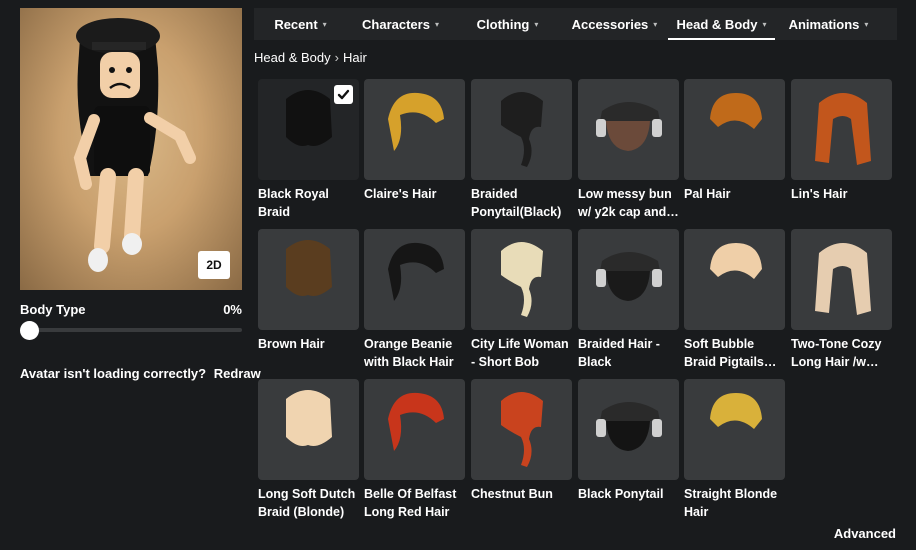 This screenshot has height=550, width=916. What do you see at coordinates (292, 57) in the screenshot?
I see `breadcrumb-parent: Head & Body` at bounding box center [292, 57].